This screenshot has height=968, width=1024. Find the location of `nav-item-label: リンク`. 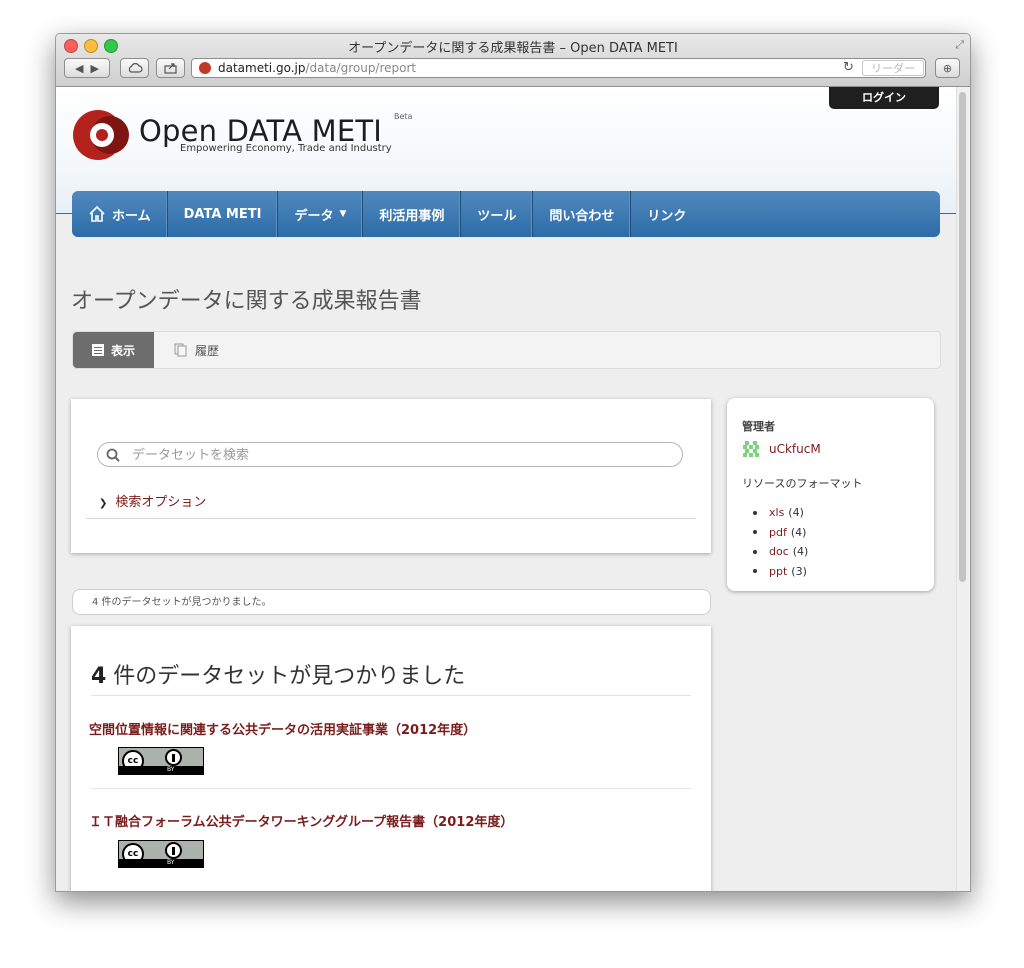

nav-item-label: リンク is located at coordinates (667, 216).